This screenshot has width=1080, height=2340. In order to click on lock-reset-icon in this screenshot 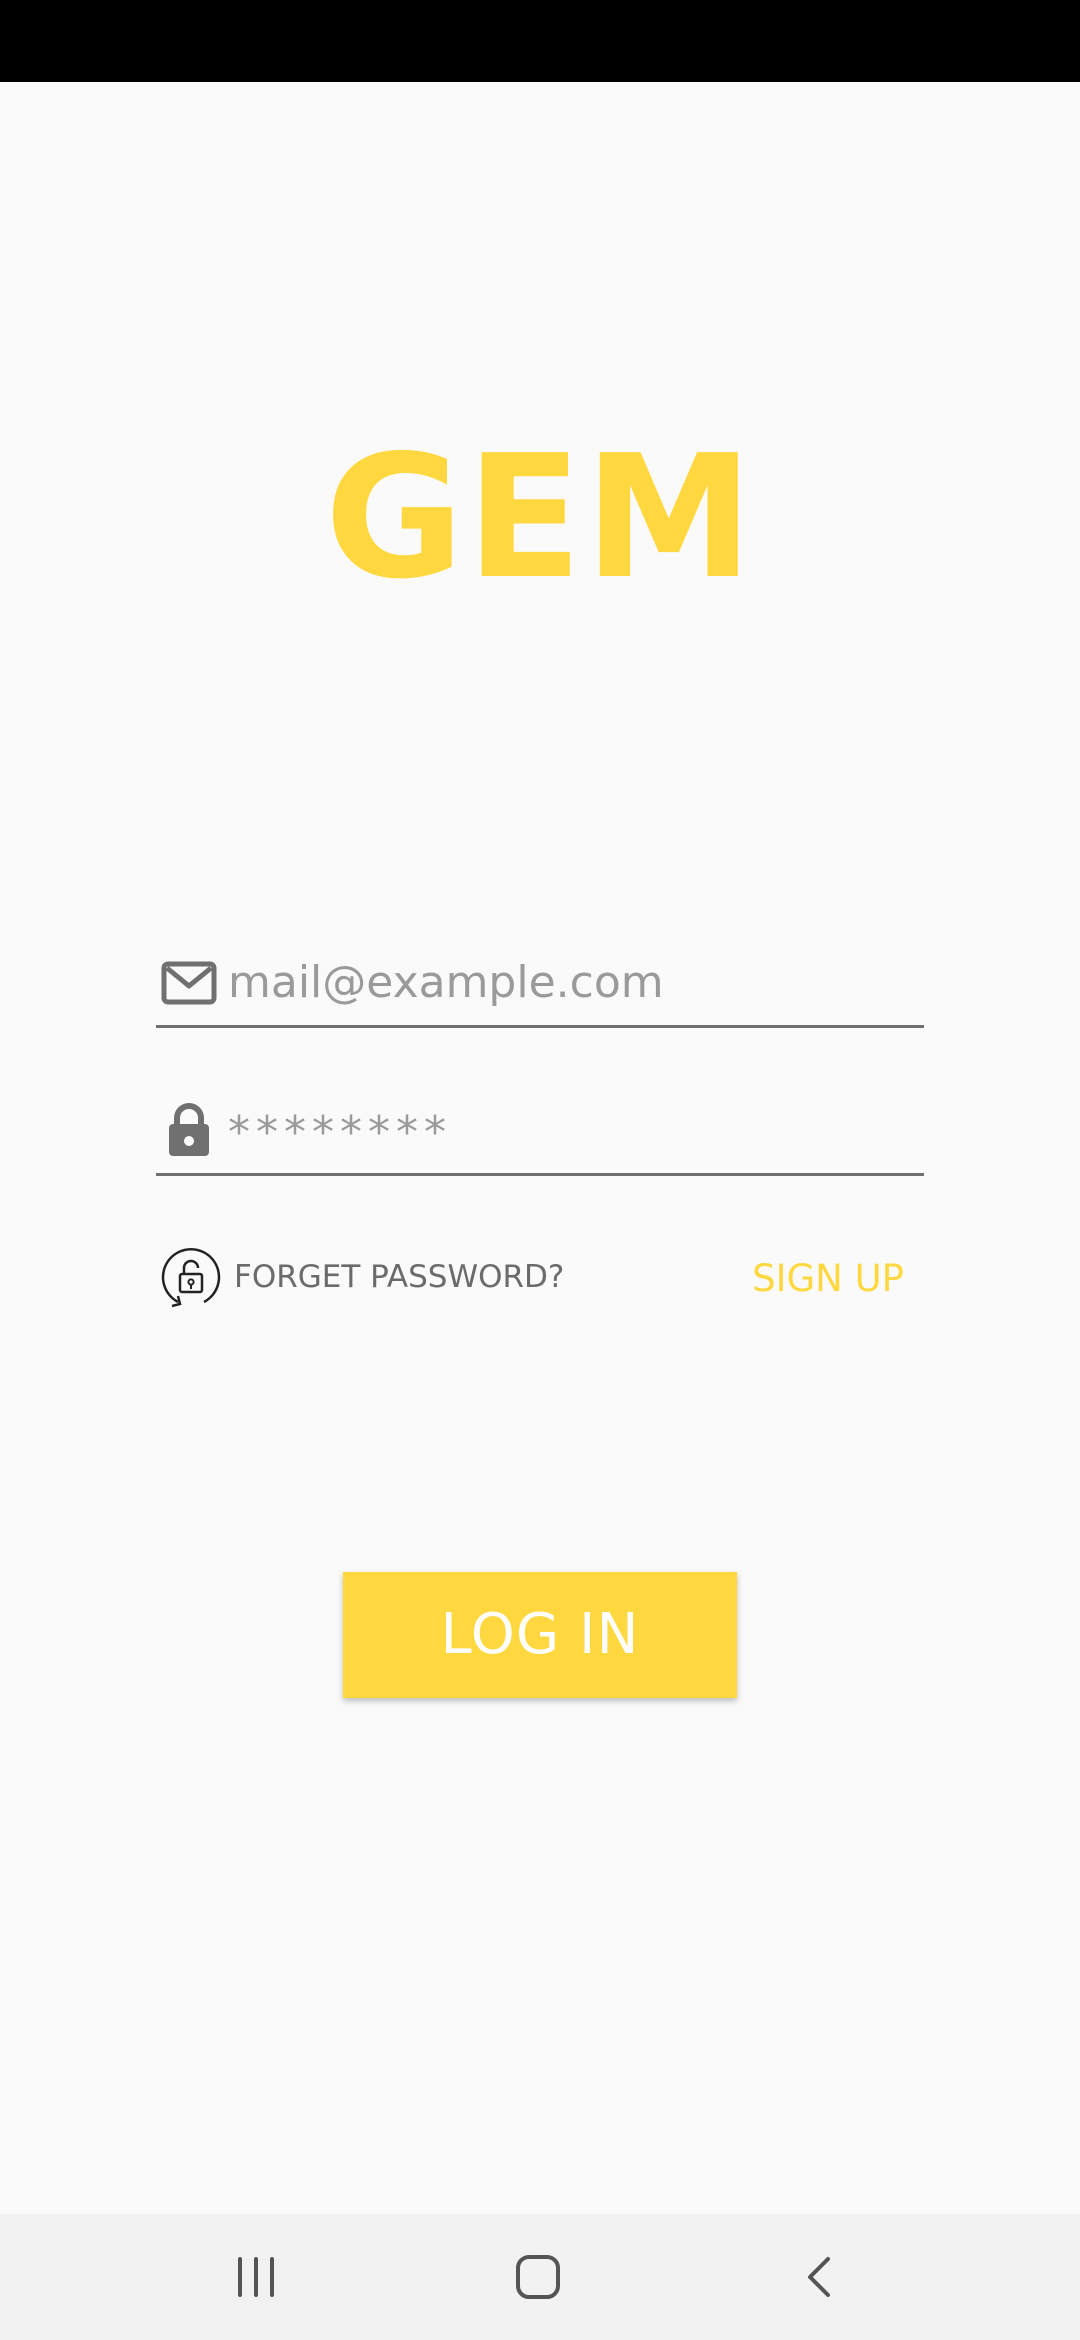, I will do `click(191, 1277)`.